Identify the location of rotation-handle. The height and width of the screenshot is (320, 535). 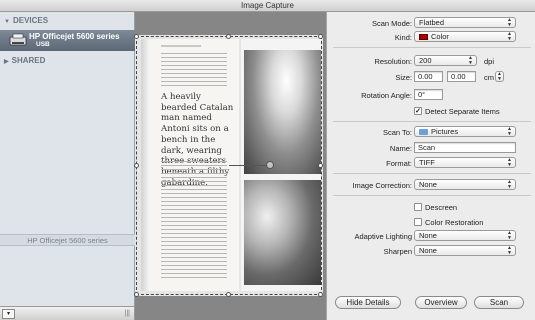
(270, 165).